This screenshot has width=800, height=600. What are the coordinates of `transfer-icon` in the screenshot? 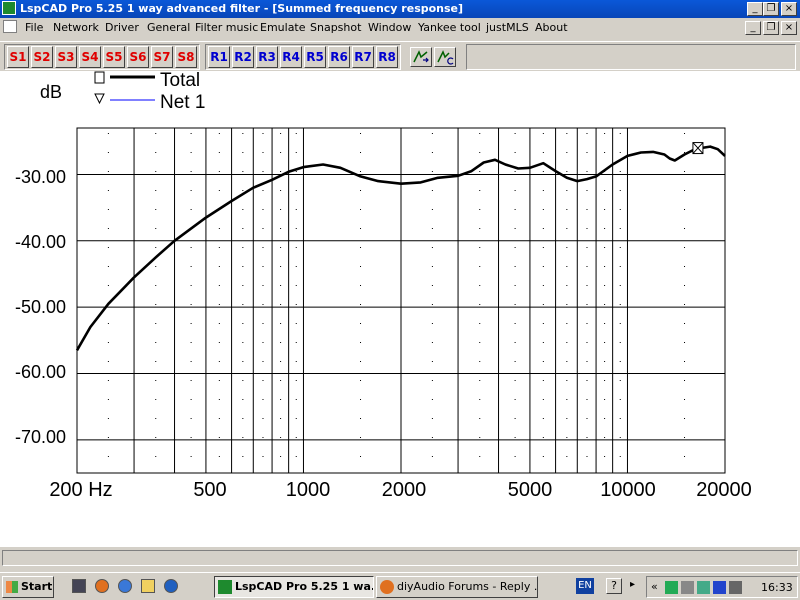 It's located at (421, 57).